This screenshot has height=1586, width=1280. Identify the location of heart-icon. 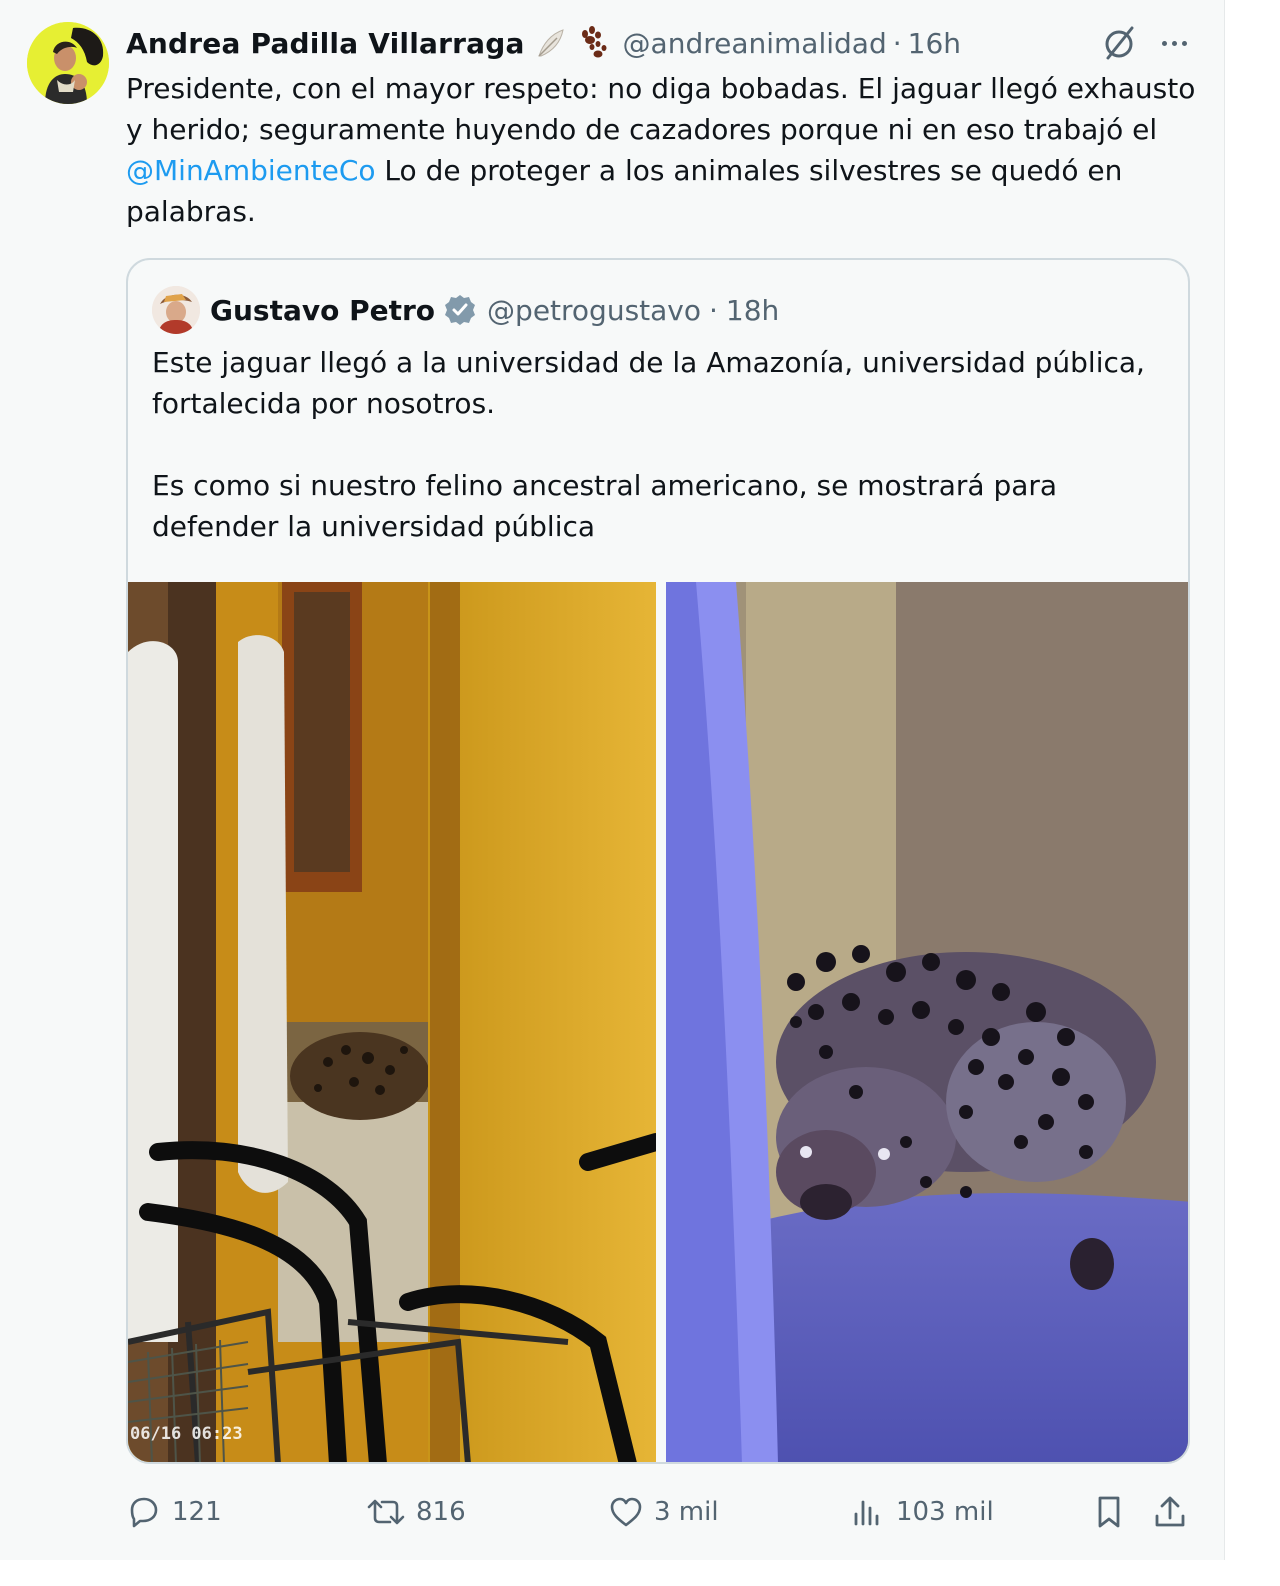
(626, 1512).